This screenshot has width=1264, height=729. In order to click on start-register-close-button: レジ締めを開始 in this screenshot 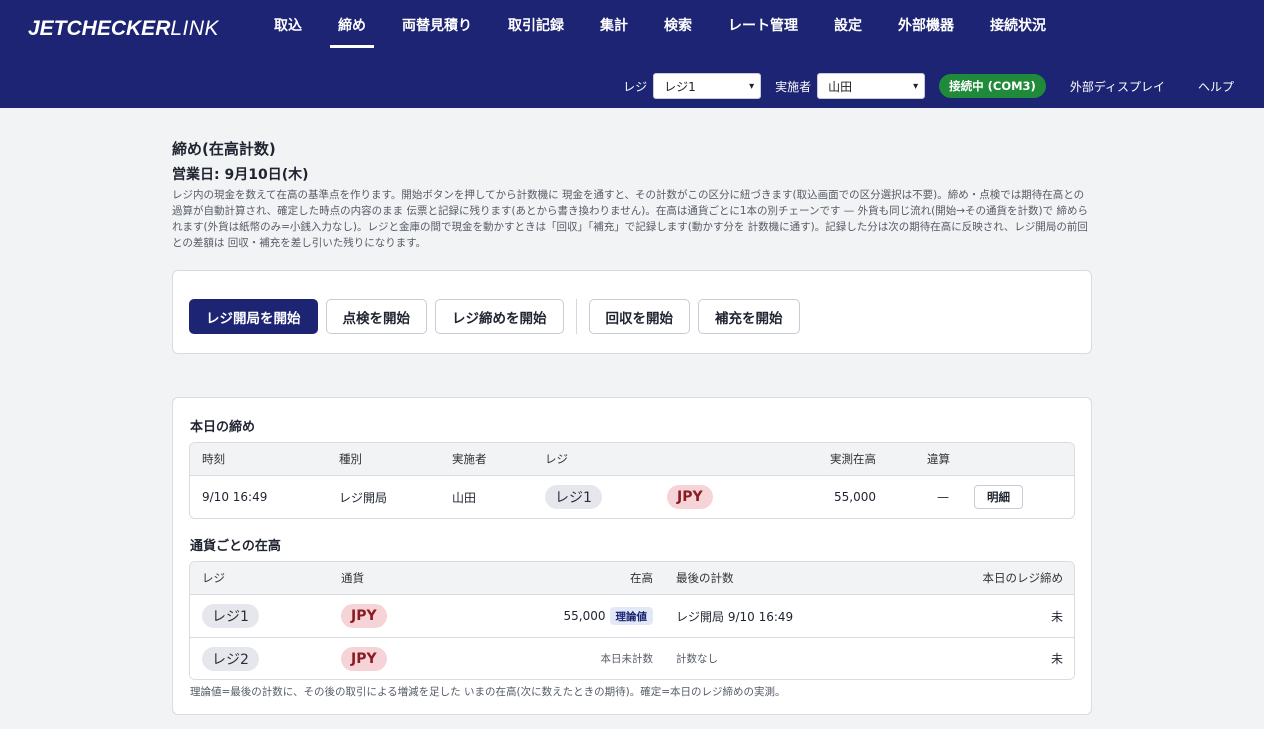, I will do `click(499, 316)`.